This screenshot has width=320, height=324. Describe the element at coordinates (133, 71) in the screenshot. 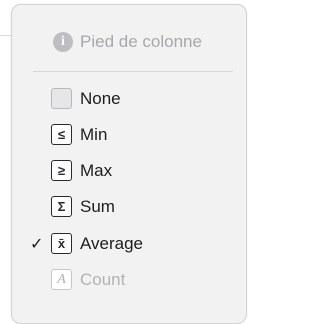

I see `menu-separator` at that location.